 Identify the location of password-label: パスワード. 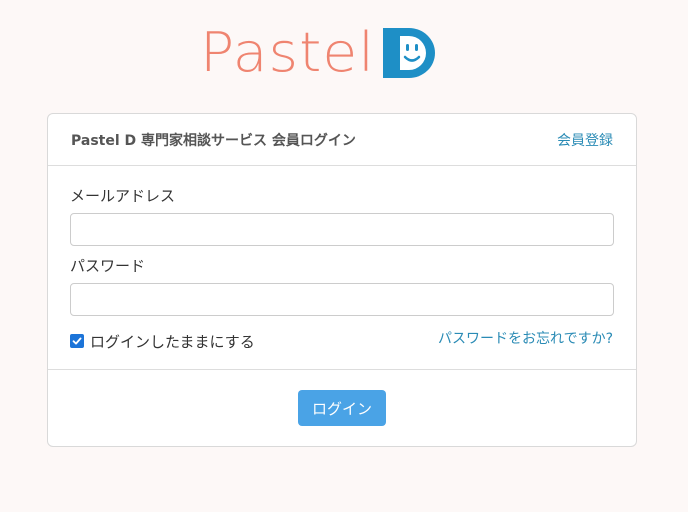
(108, 266).